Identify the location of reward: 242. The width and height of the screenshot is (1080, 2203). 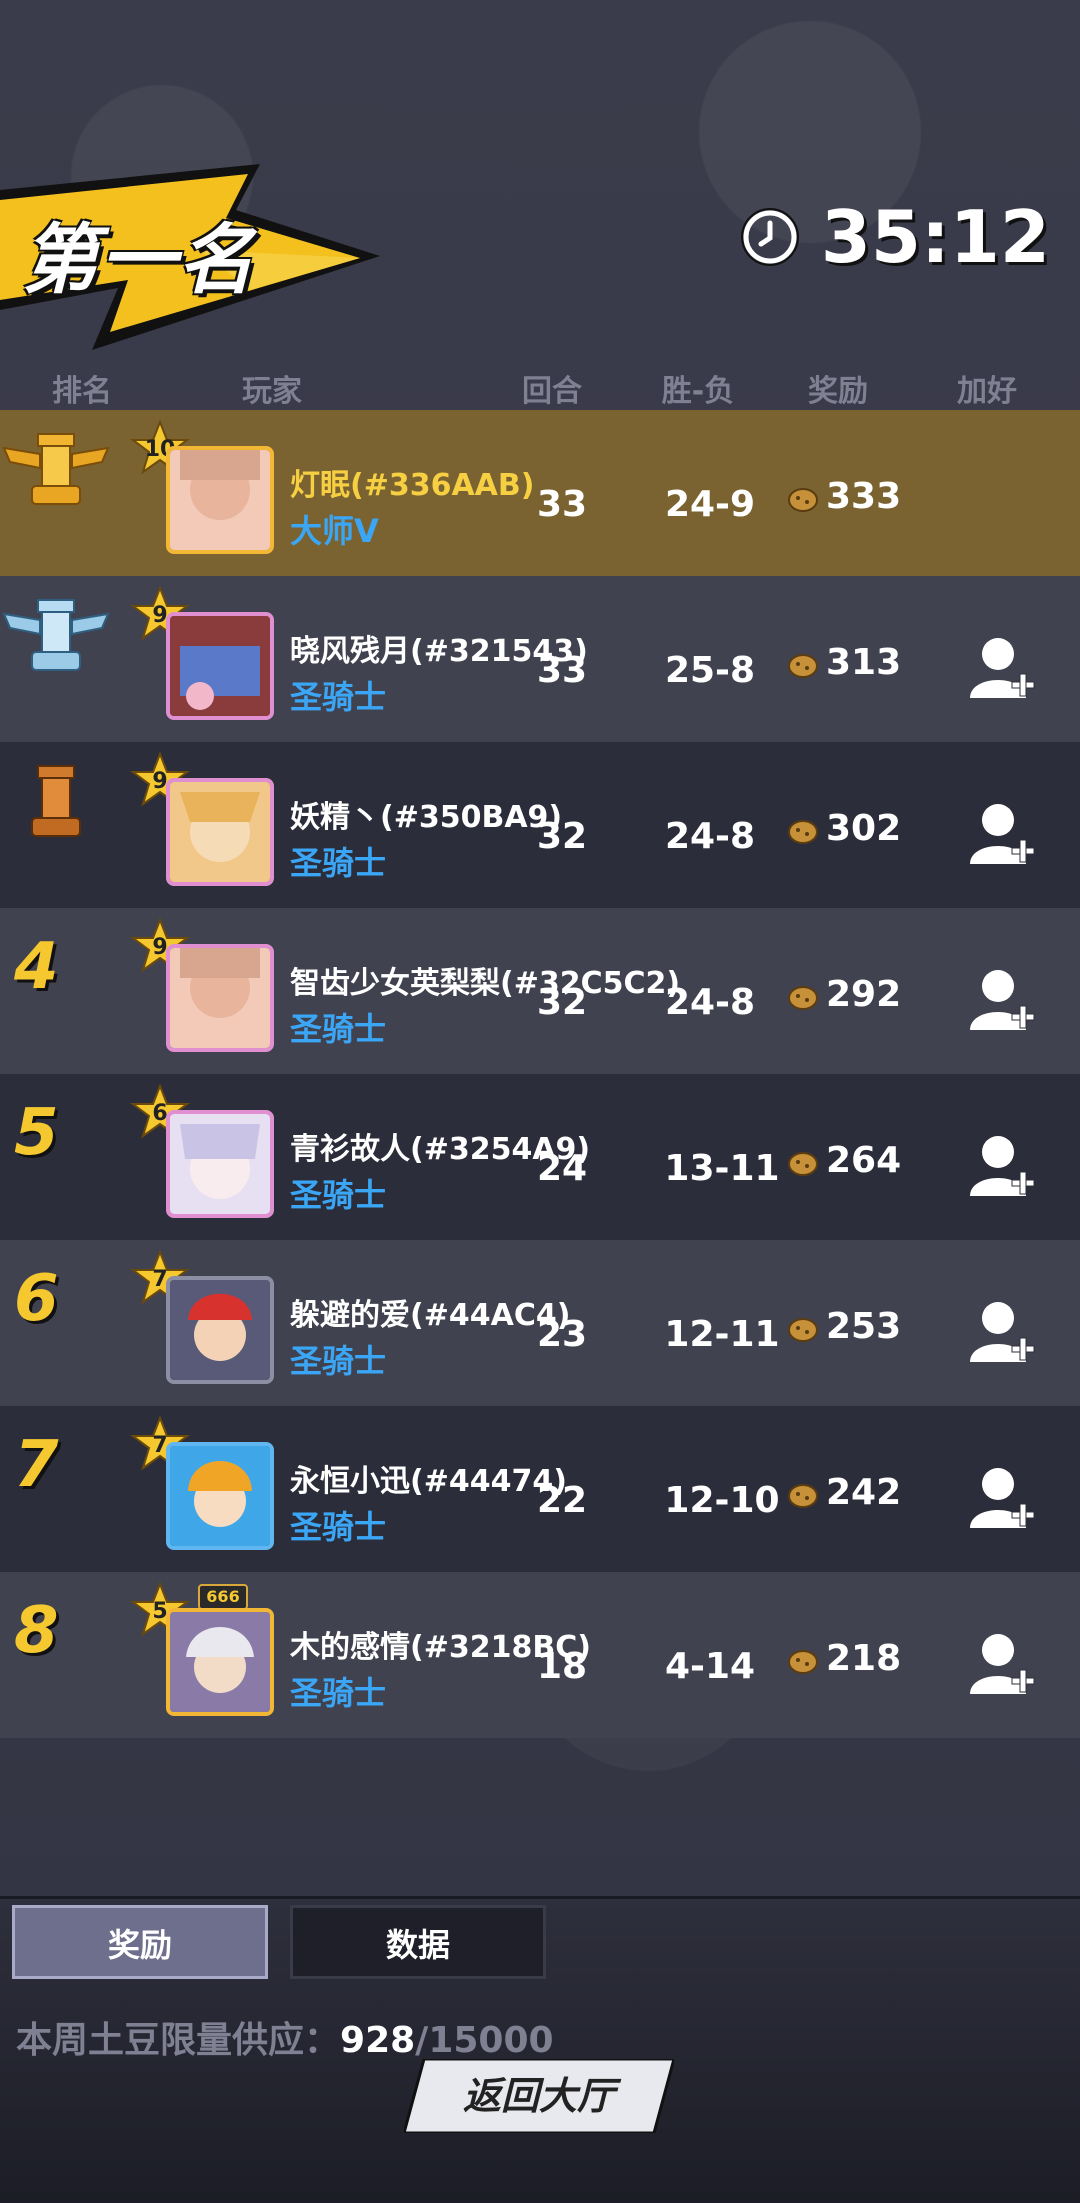
(843, 1492).